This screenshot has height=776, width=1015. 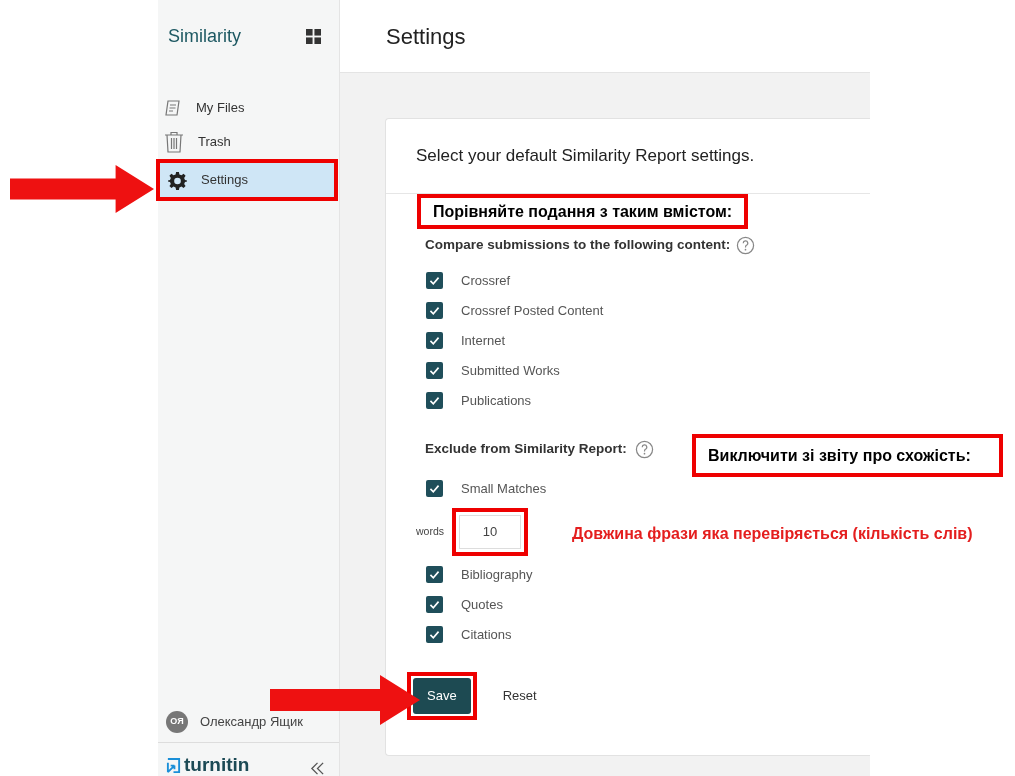 I want to click on section-label: Exclude from Similarity Report:, so click(x=526, y=449).